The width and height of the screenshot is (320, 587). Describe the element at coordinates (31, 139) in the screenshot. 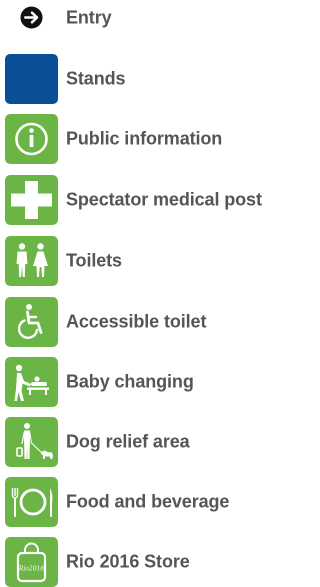

I see `information-icon` at that location.